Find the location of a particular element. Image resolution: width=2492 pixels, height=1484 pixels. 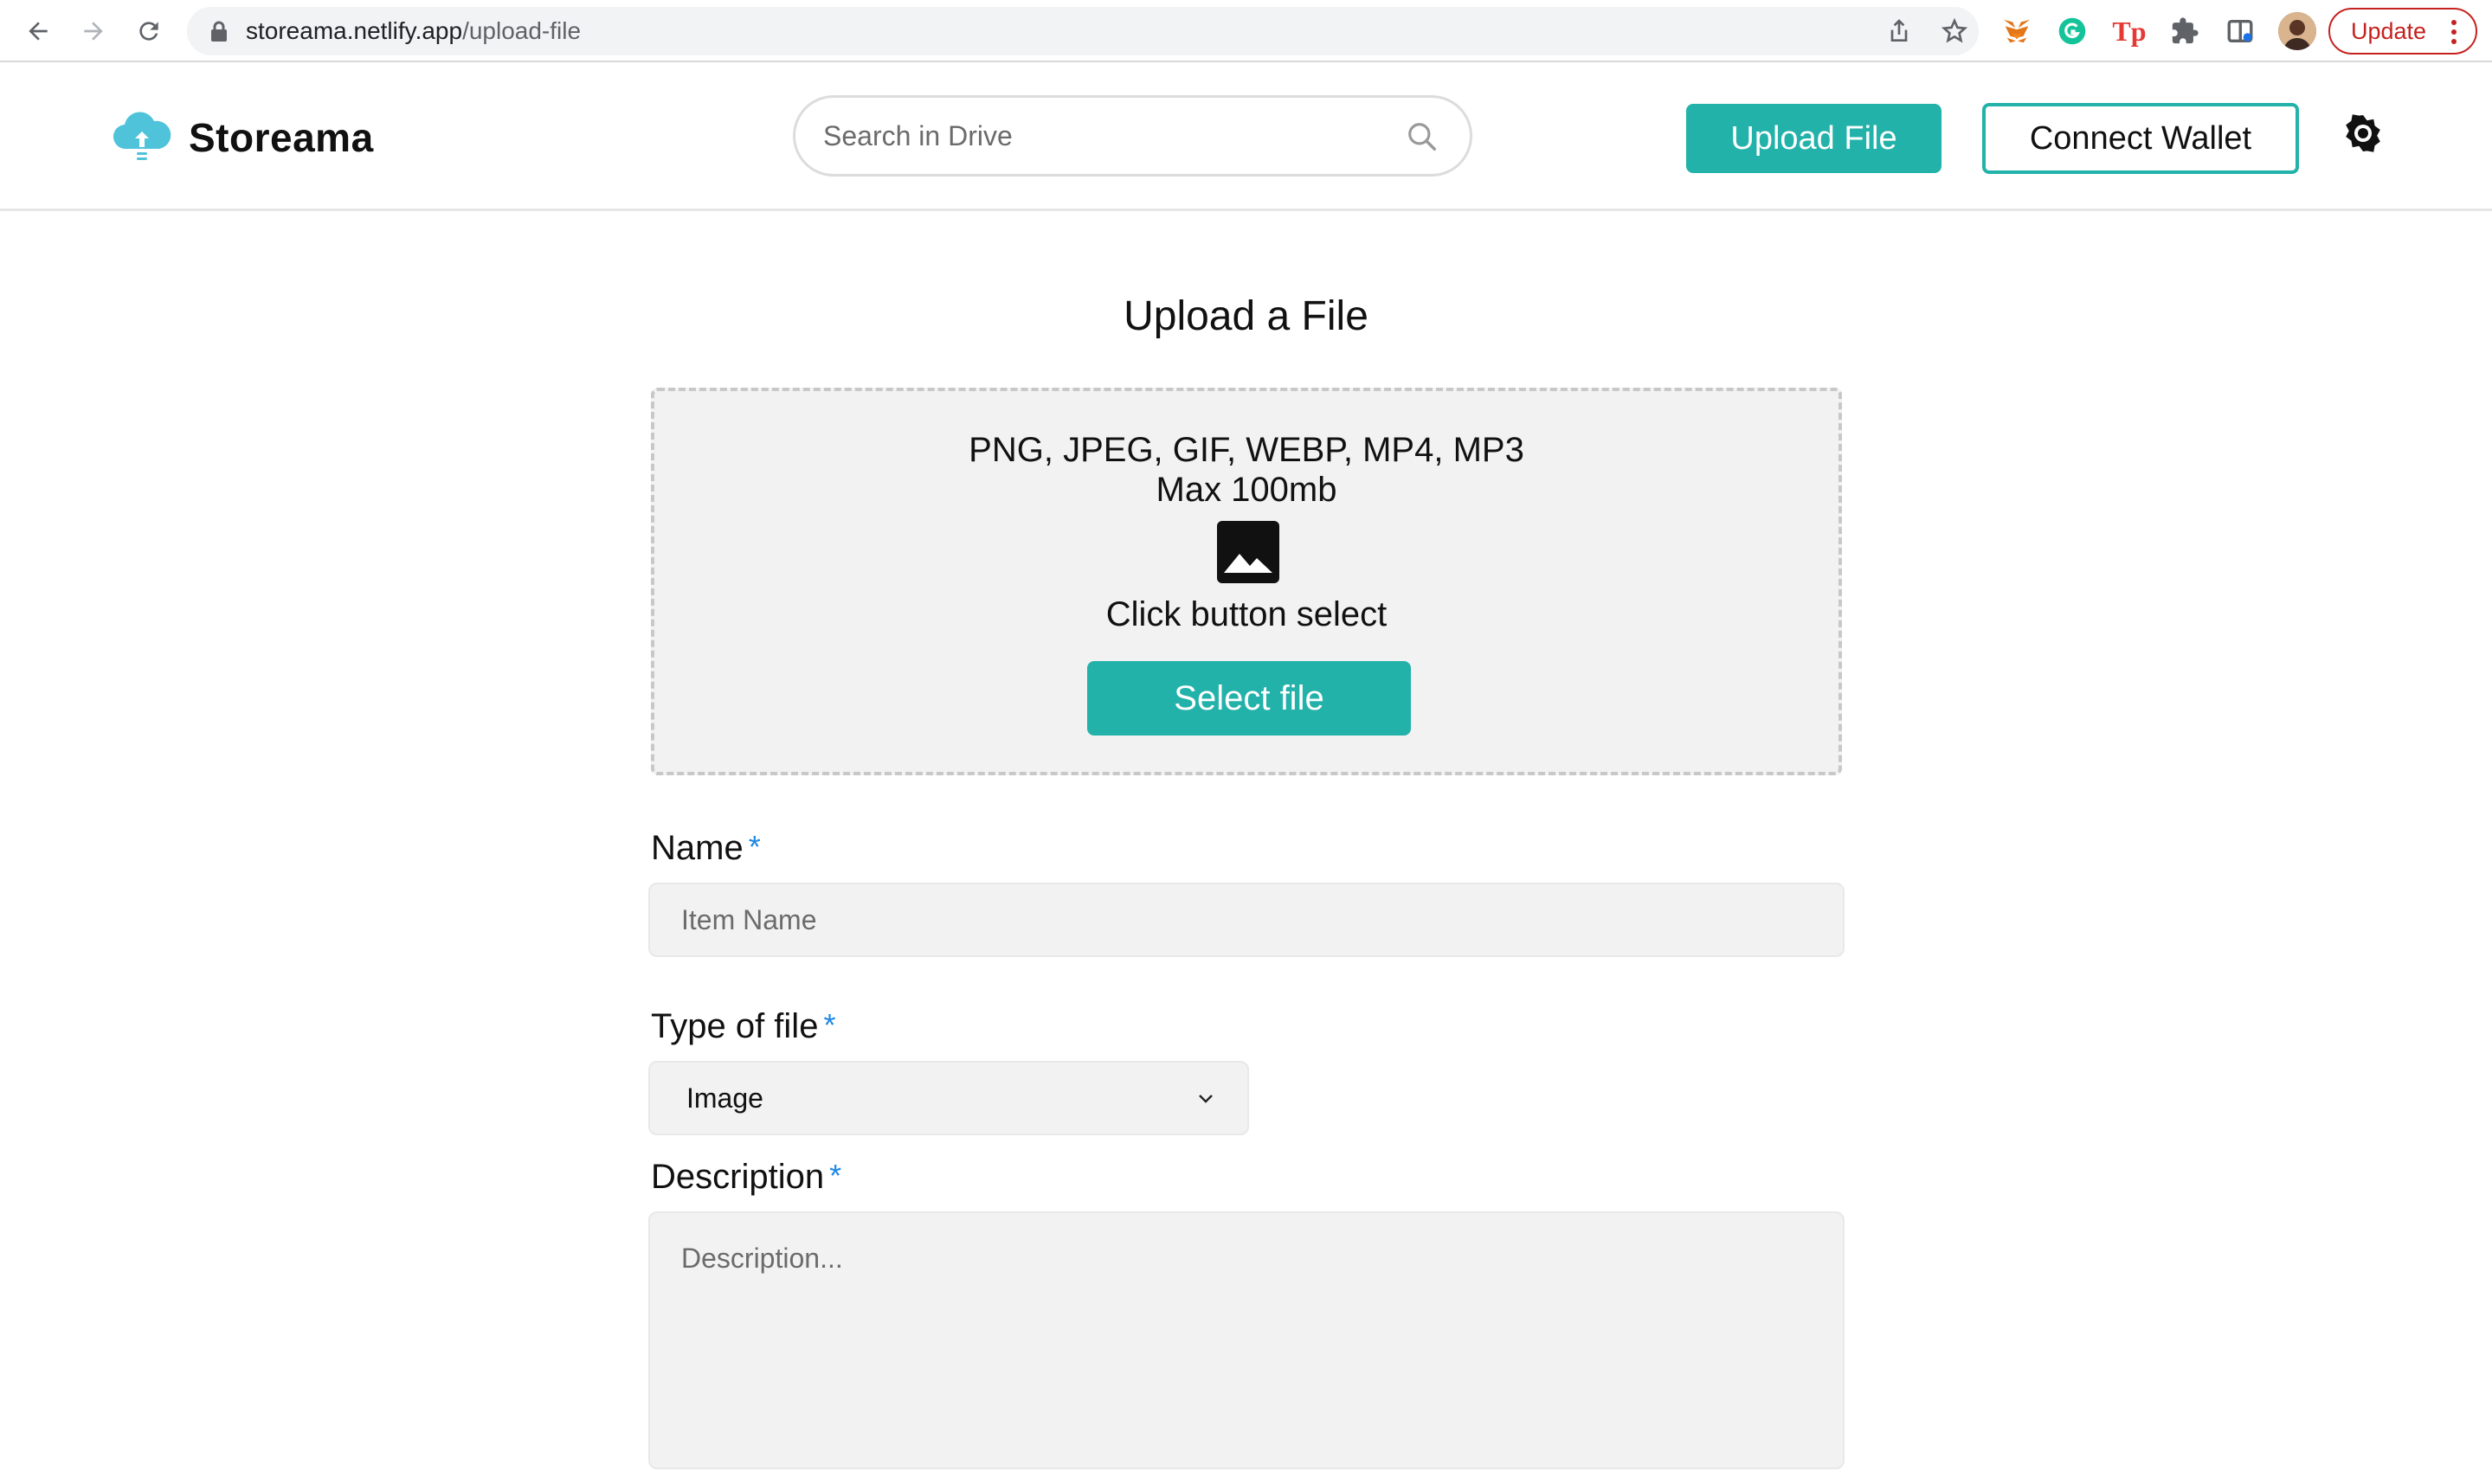

file-type-select: Image is located at coordinates (948, 1098).